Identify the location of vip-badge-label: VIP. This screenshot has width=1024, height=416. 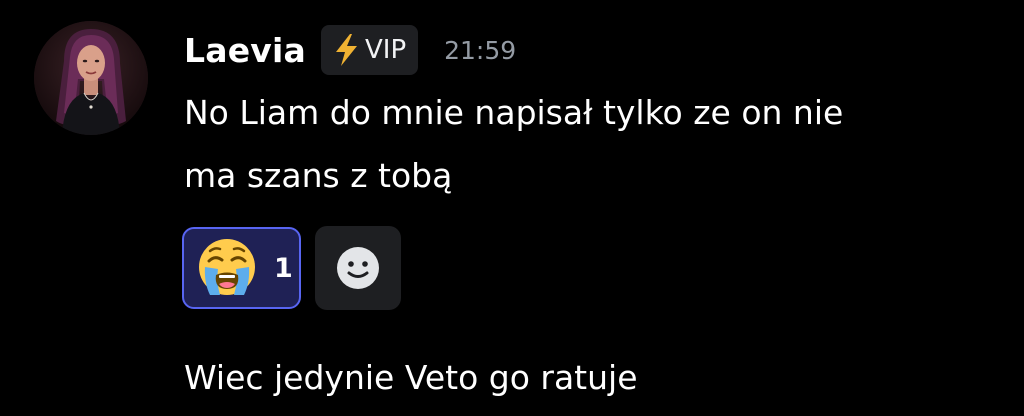
(385, 50).